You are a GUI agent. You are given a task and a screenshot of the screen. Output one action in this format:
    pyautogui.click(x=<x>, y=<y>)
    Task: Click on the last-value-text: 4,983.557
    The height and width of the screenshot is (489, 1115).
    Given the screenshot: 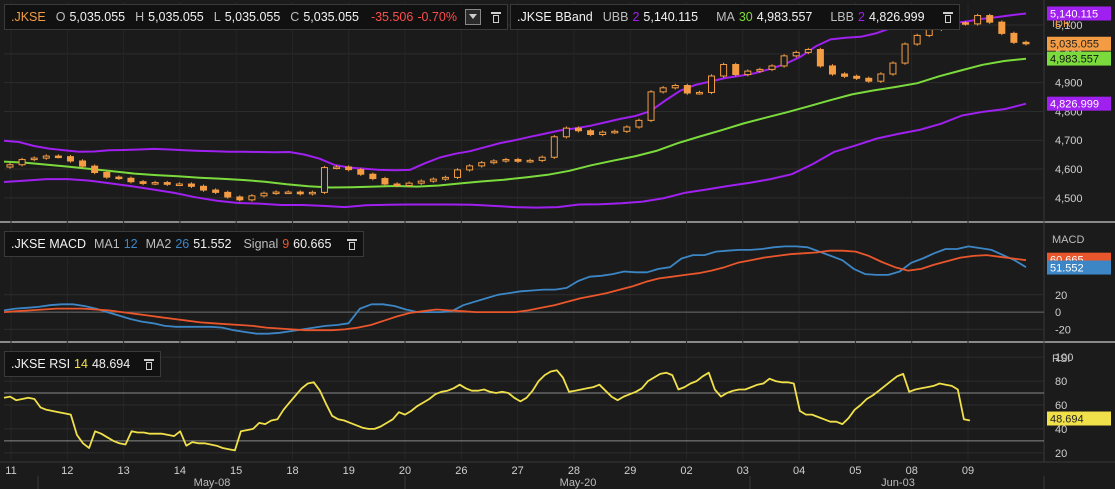 What is the action you would take?
    pyautogui.click(x=1074, y=60)
    